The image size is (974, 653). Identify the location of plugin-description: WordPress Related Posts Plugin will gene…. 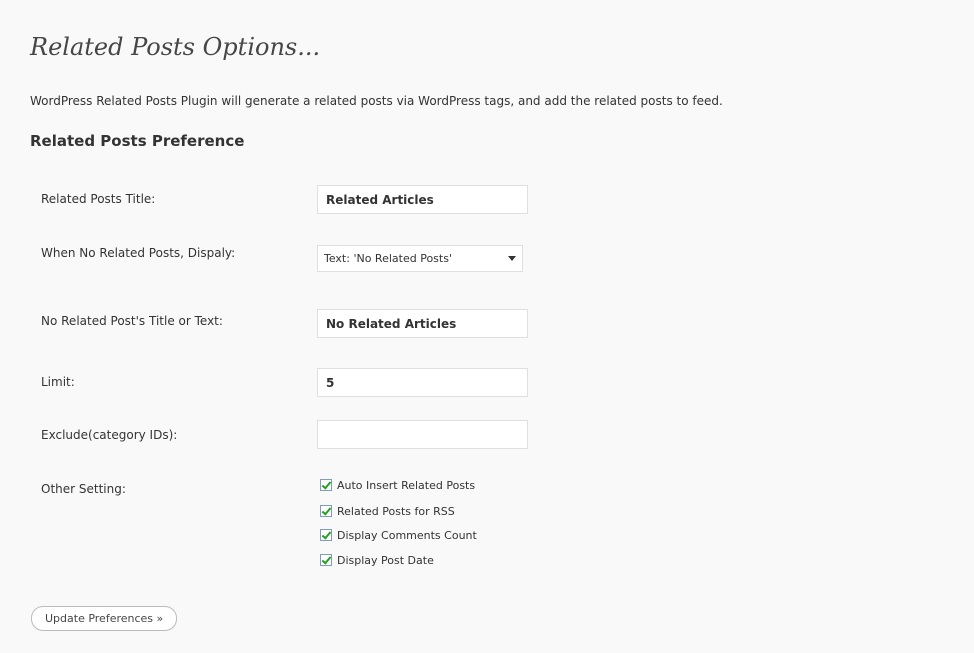
(376, 101).